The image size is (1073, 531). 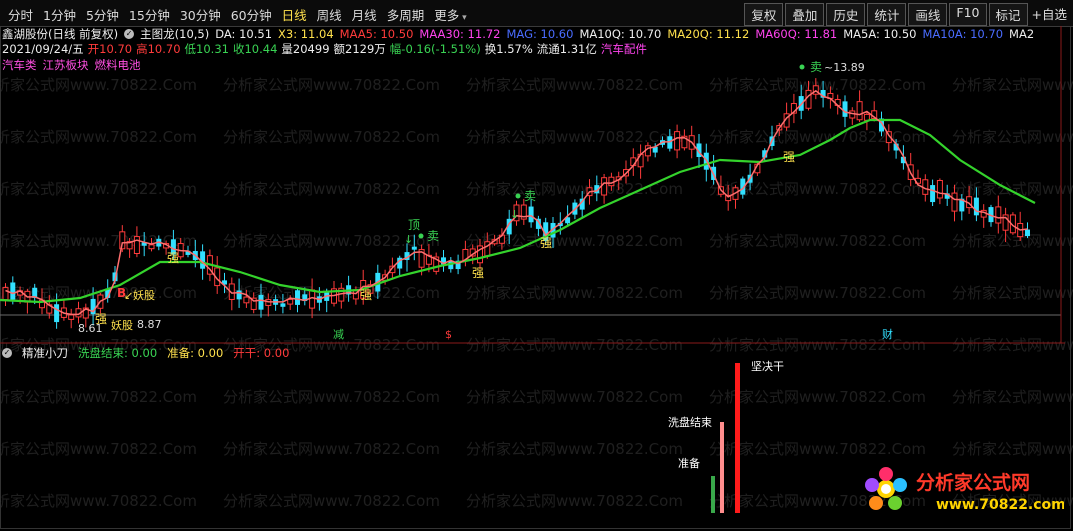 I want to click on high-price-label: ~13.89, so click(x=844, y=67).